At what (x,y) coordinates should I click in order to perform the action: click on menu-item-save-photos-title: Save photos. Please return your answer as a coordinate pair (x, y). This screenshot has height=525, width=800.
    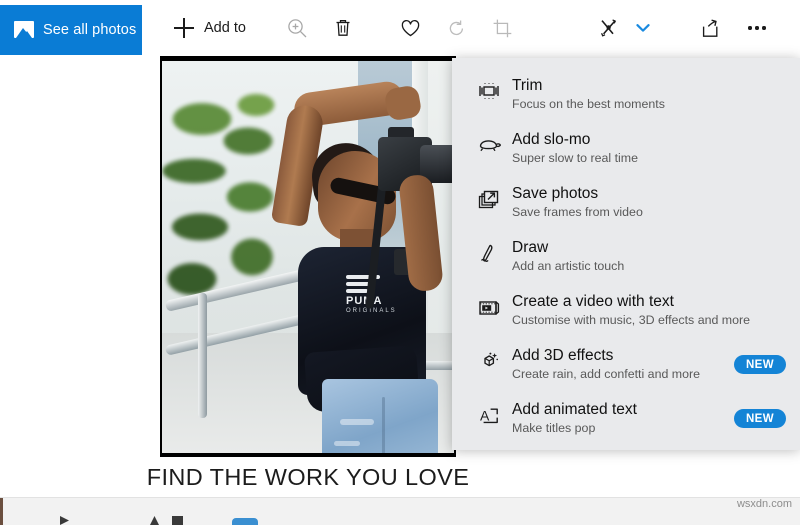
    Looking at the image, I should click on (555, 193).